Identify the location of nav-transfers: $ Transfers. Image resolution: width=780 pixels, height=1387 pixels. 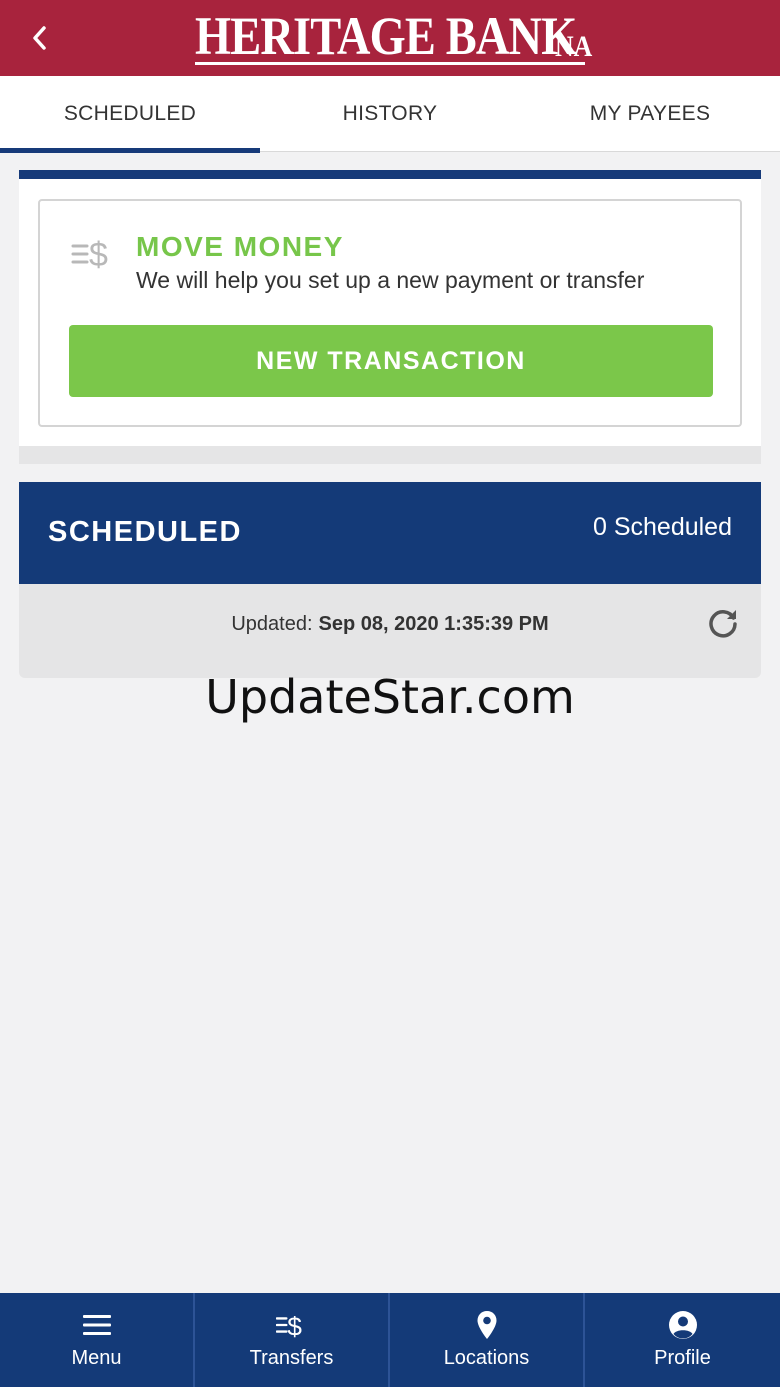
(292, 1340).